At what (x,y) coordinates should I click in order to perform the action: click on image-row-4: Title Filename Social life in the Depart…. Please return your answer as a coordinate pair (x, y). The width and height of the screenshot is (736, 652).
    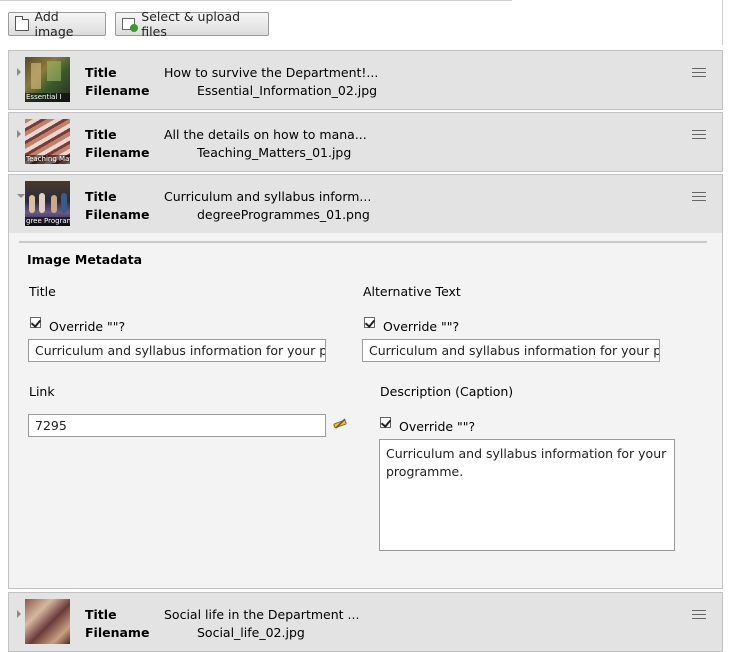
    Looking at the image, I should click on (365, 622).